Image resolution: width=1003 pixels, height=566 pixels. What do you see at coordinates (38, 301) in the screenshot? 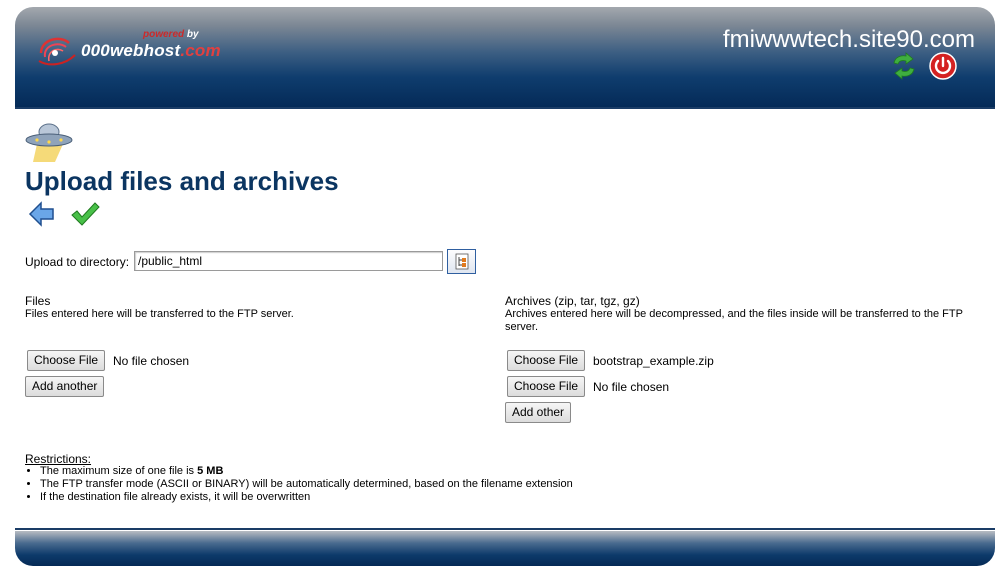
I see `files-title: Files` at bounding box center [38, 301].